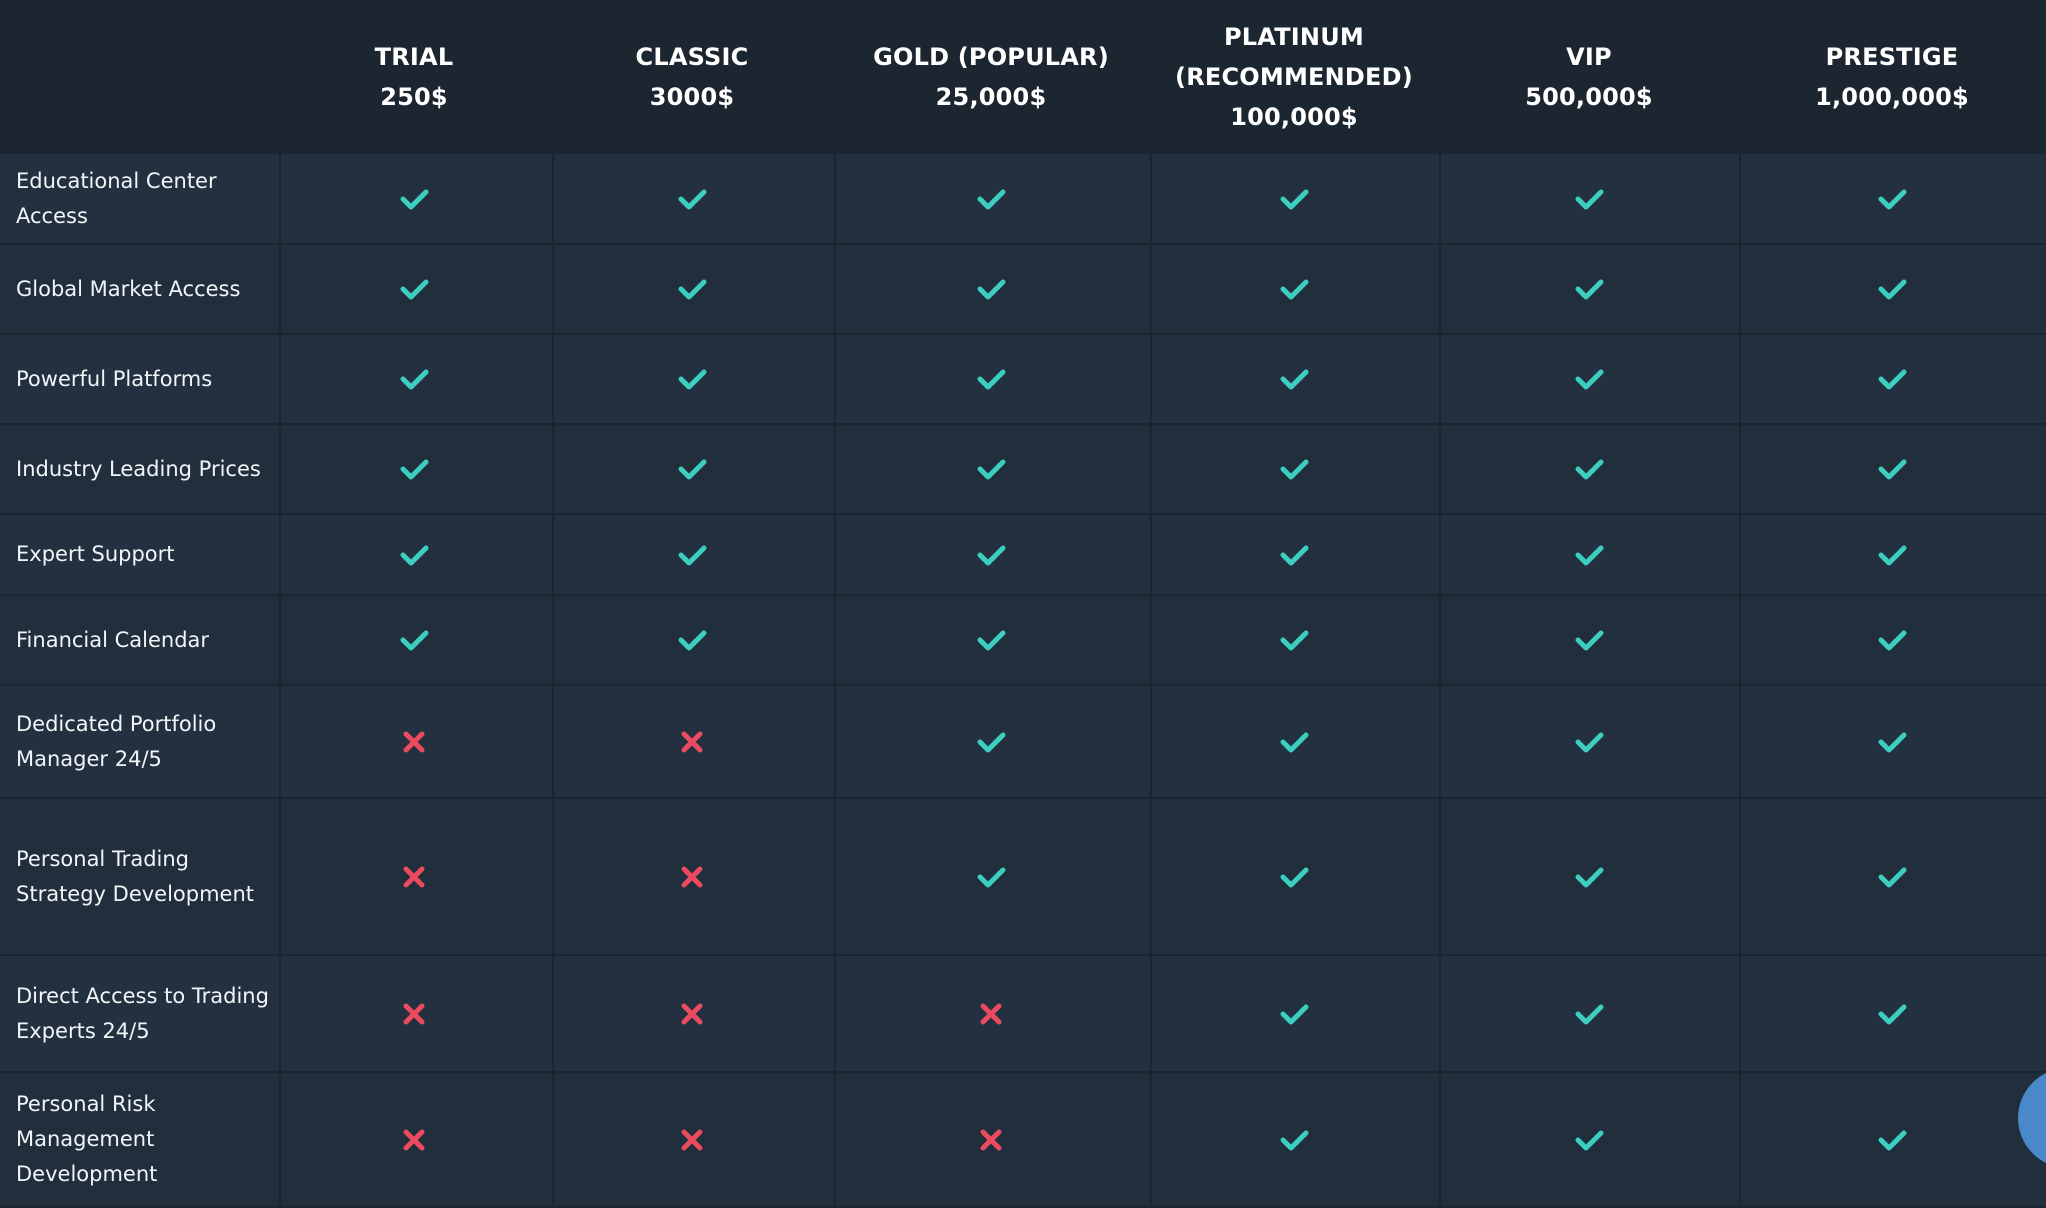 The height and width of the screenshot is (1208, 2046). Describe the element at coordinates (414, 77) in the screenshot. I see `plan-header-0: TRIAL 250$` at that location.